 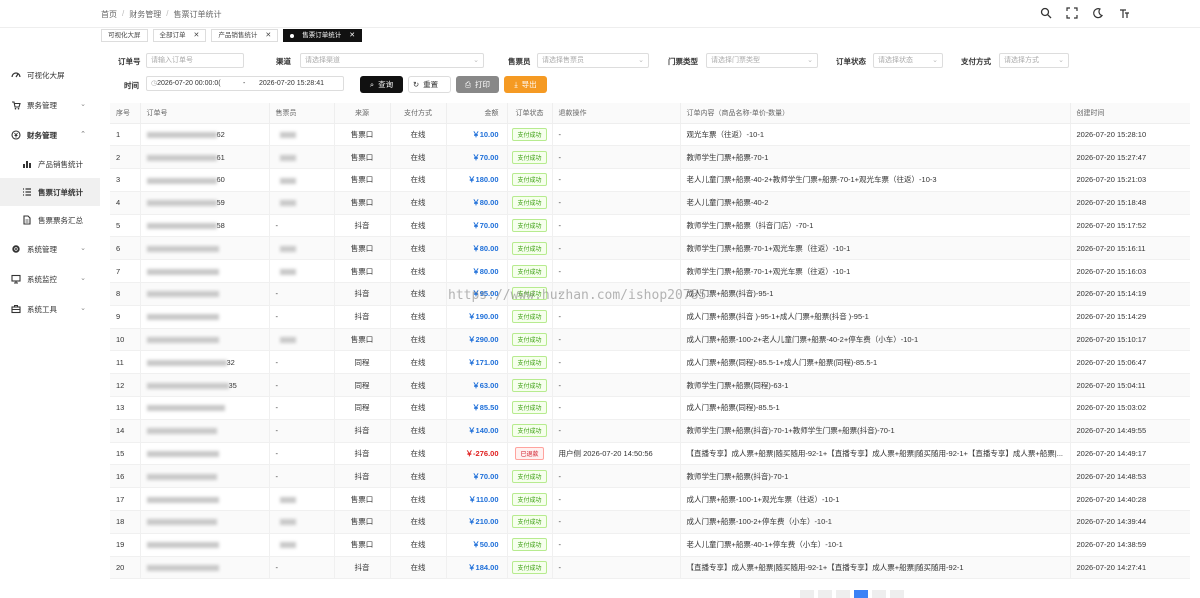 What do you see at coordinates (616, 113) in the screenshot?
I see `col-header-refund: 退款操作` at bounding box center [616, 113].